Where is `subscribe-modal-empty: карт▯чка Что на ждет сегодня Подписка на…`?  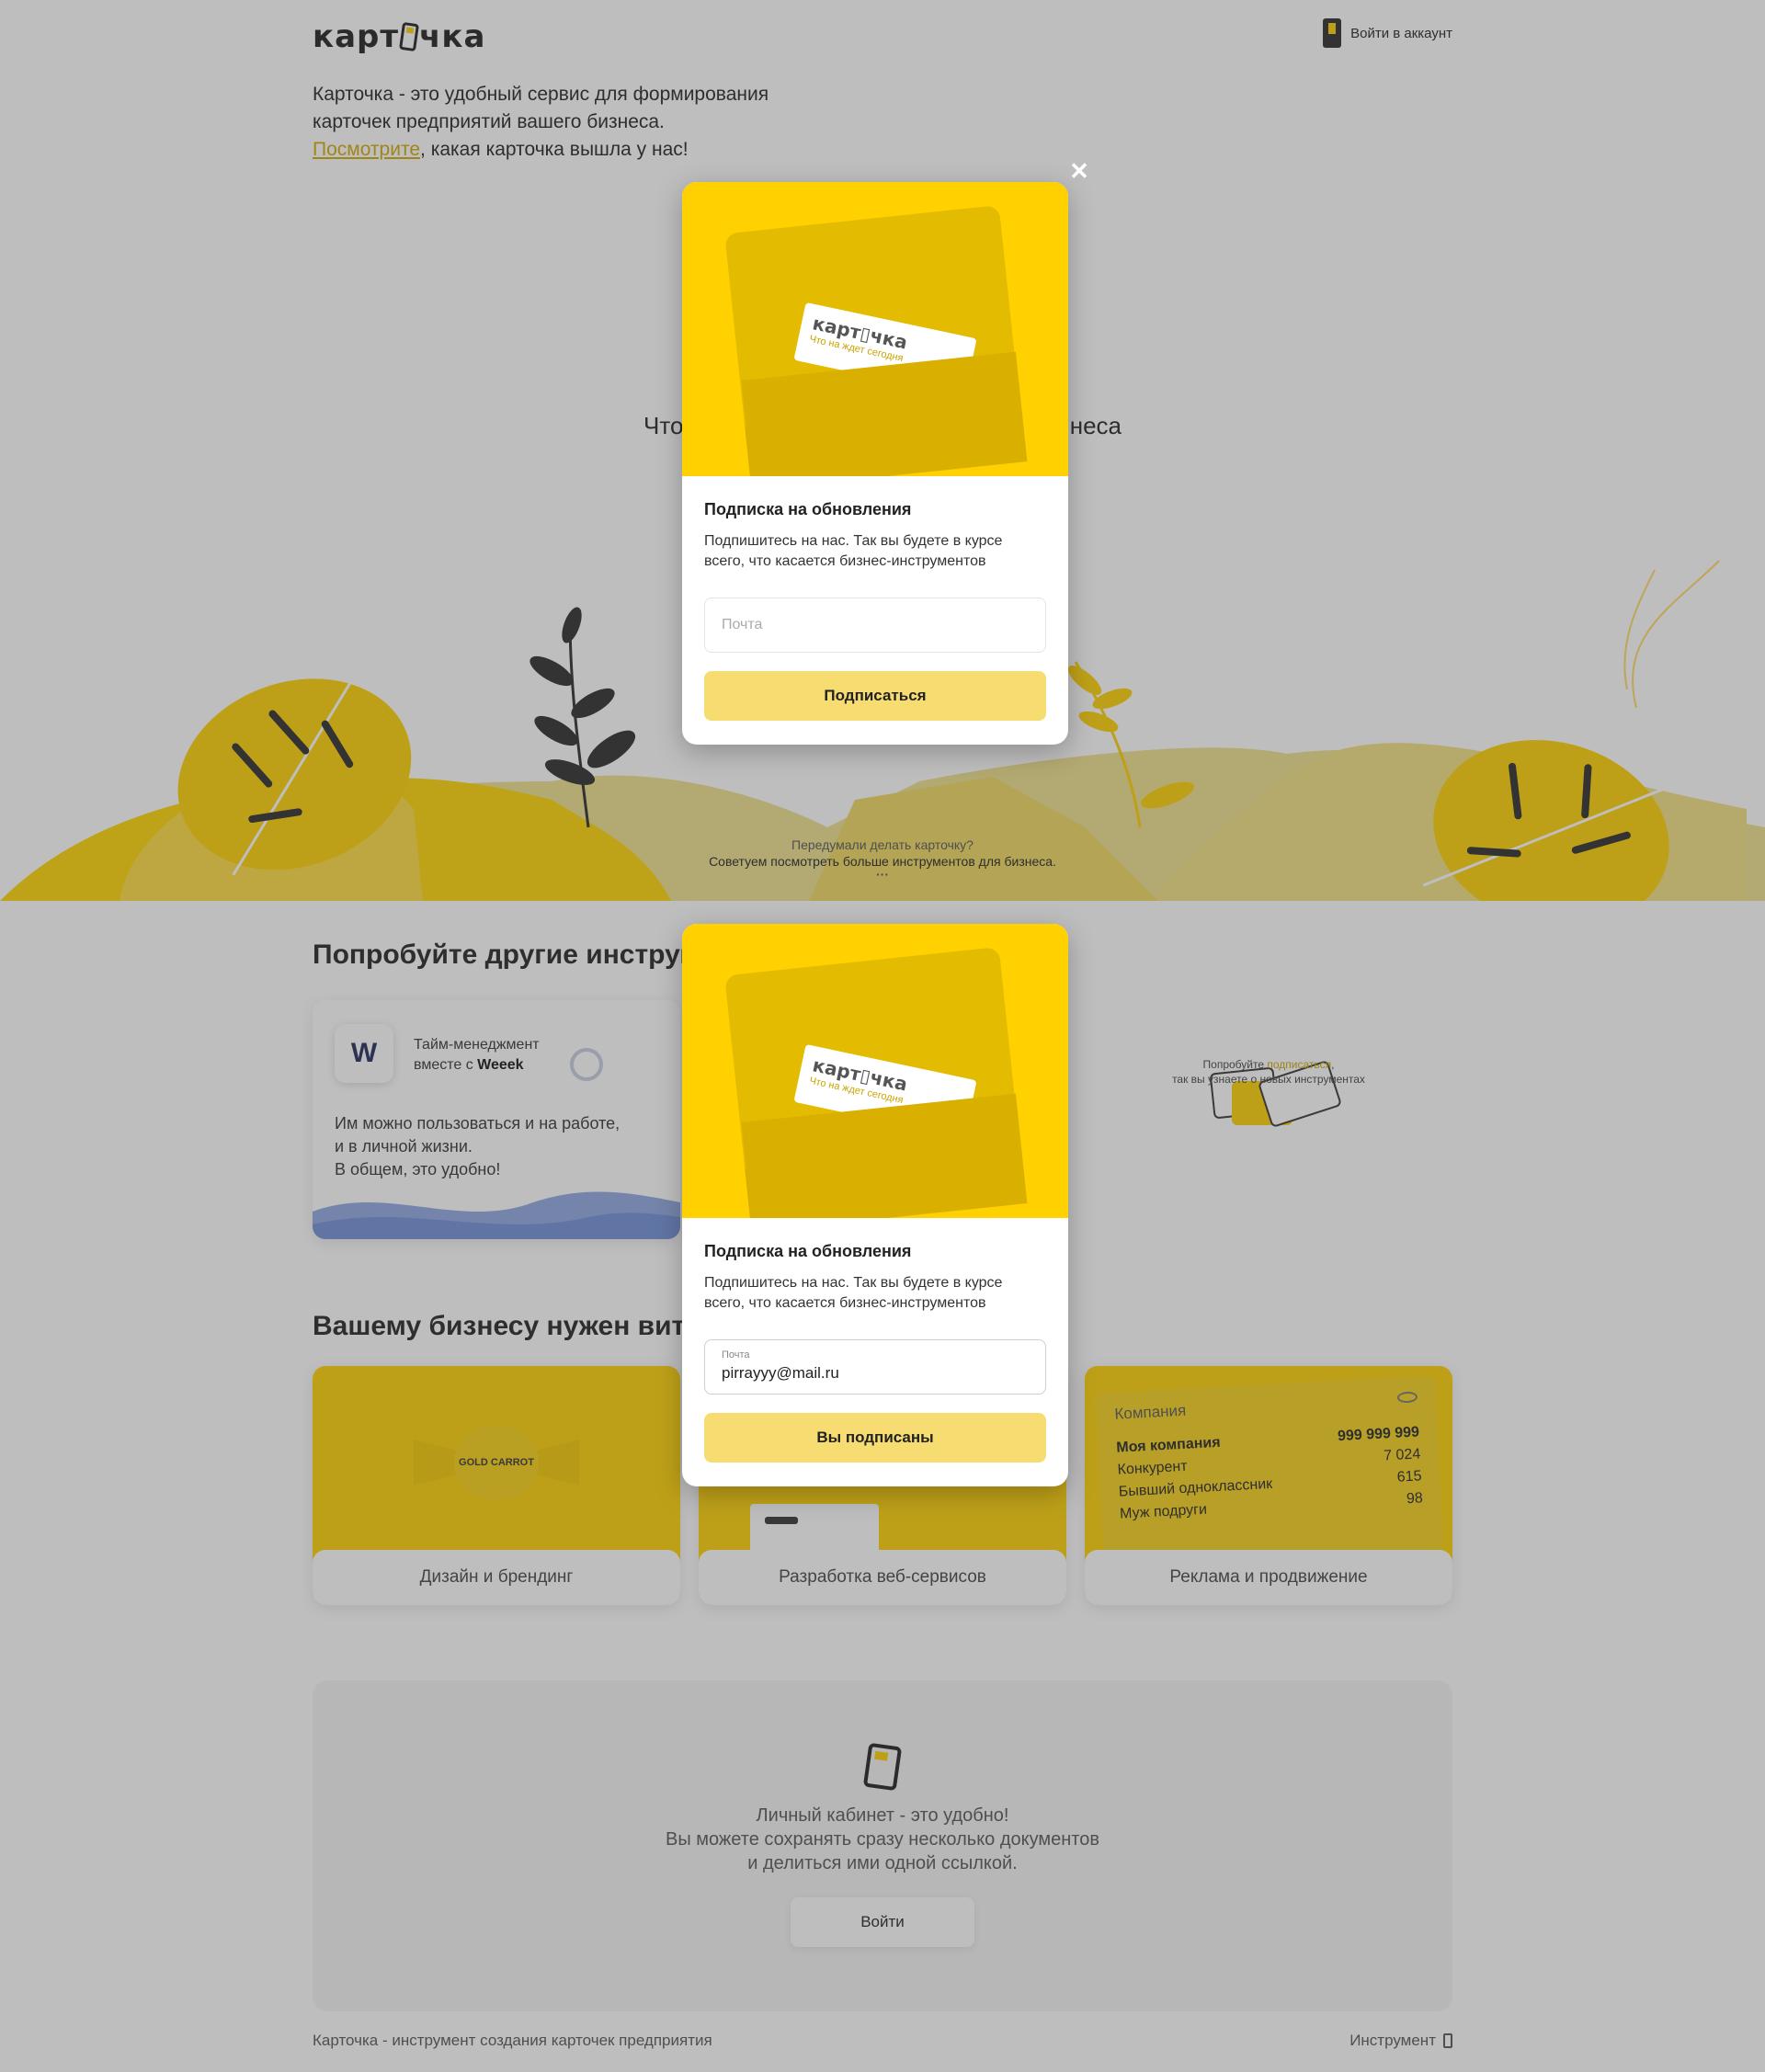 subscribe-modal-empty: карт▯чка Что на ждет сегодня Подписка на… is located at coordinates (875, 463).